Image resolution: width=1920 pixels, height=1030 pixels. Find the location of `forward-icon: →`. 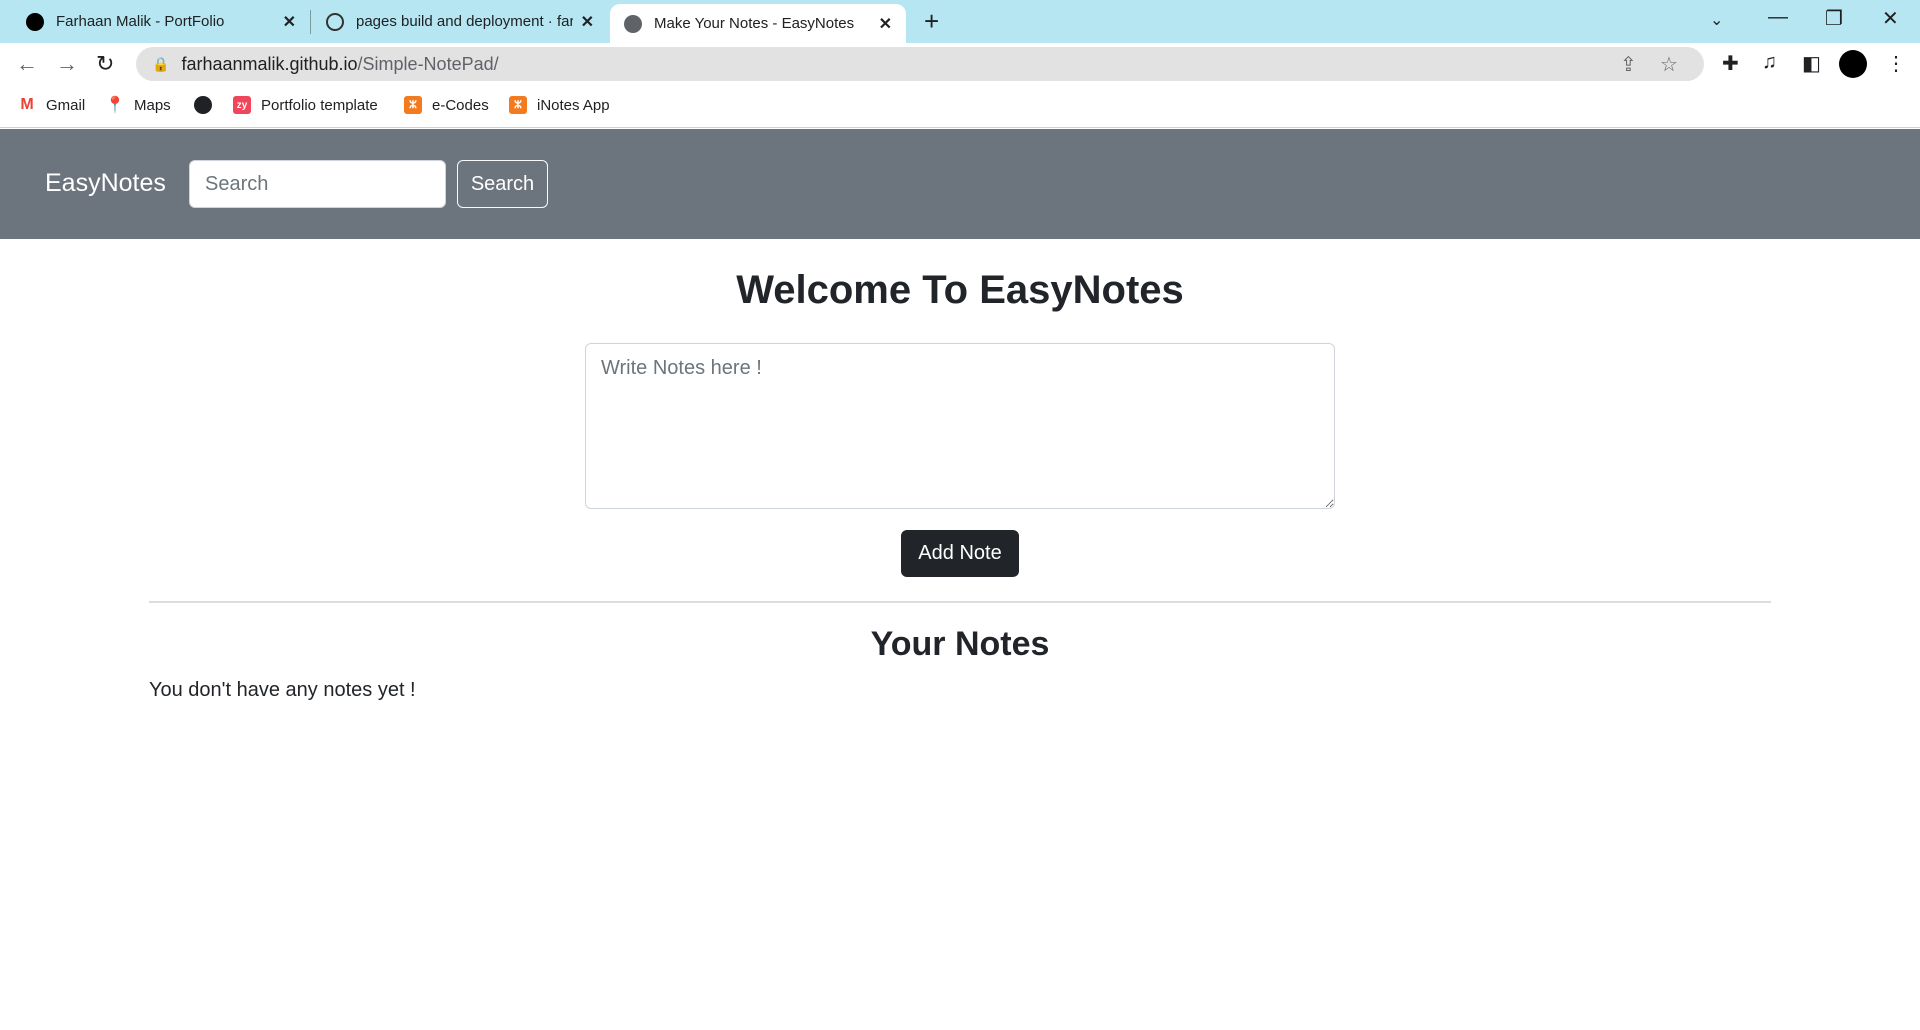

forward-icon: → is located at coordinates (67, 64).